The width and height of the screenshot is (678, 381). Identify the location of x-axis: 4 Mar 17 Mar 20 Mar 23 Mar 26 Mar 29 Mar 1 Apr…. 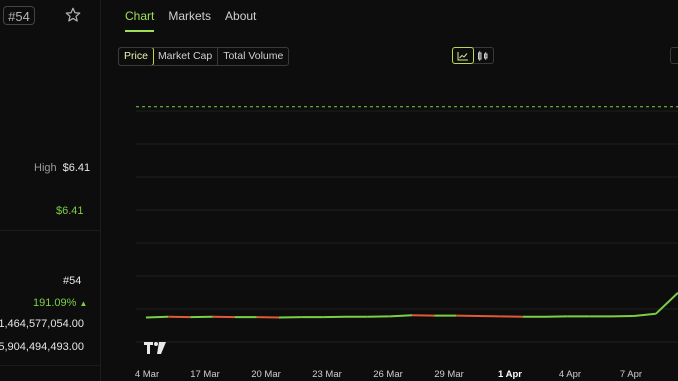
(388, 374).